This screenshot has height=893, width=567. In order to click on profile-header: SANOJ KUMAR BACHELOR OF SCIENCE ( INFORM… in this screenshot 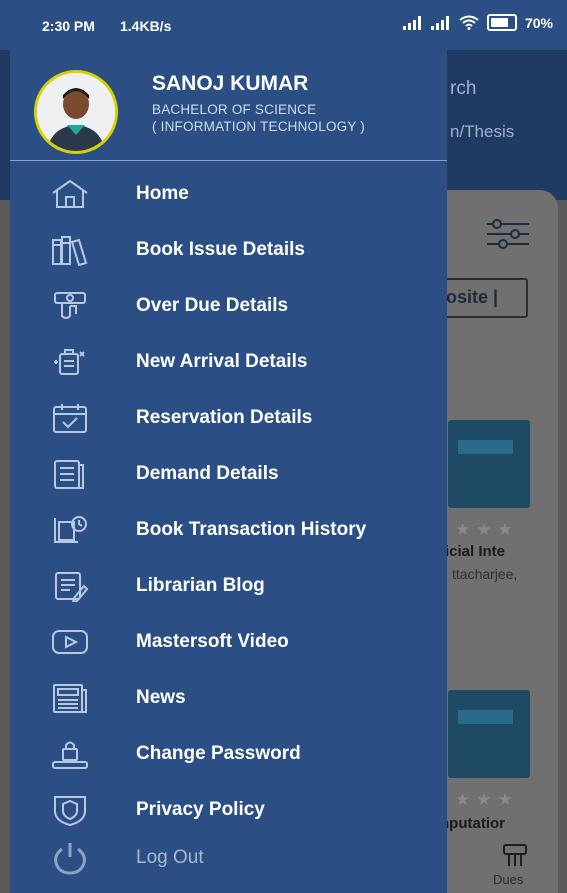, I will do `click(228, 105)`.